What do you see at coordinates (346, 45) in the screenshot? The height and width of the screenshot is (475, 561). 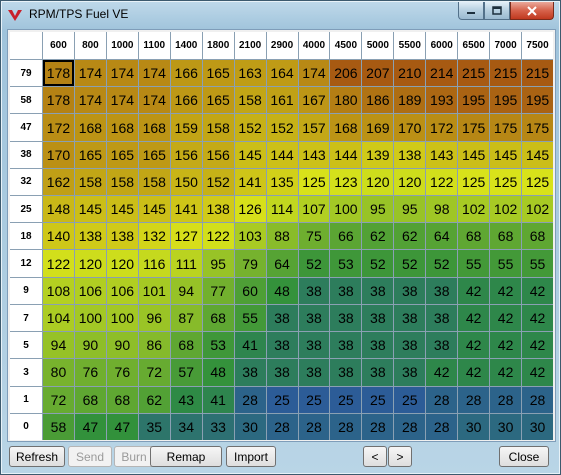 I see `rpm-header: 4500` at bounding box center [346, 45].